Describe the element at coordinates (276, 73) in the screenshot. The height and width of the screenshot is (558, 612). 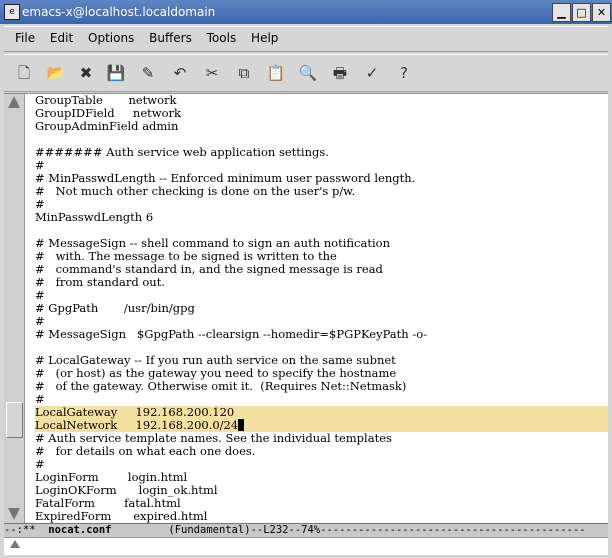
I see `paste-icon: 📋` at that location.